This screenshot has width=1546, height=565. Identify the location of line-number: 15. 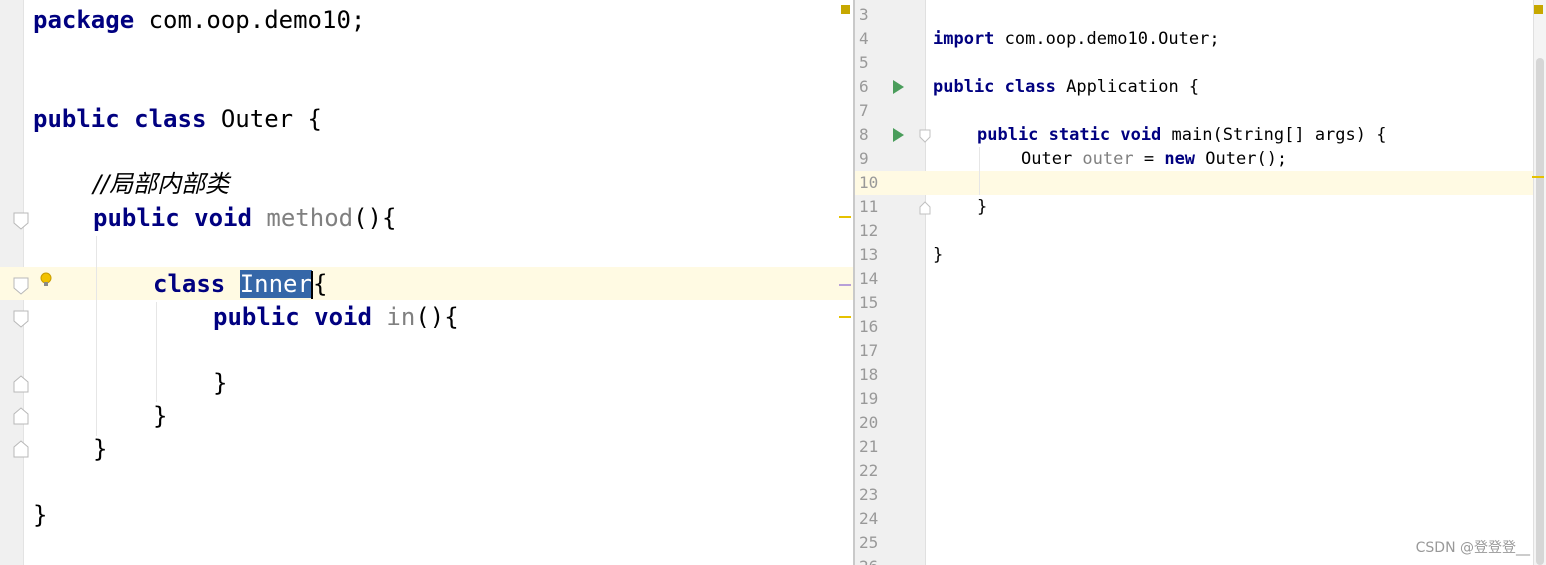
(869, 302).